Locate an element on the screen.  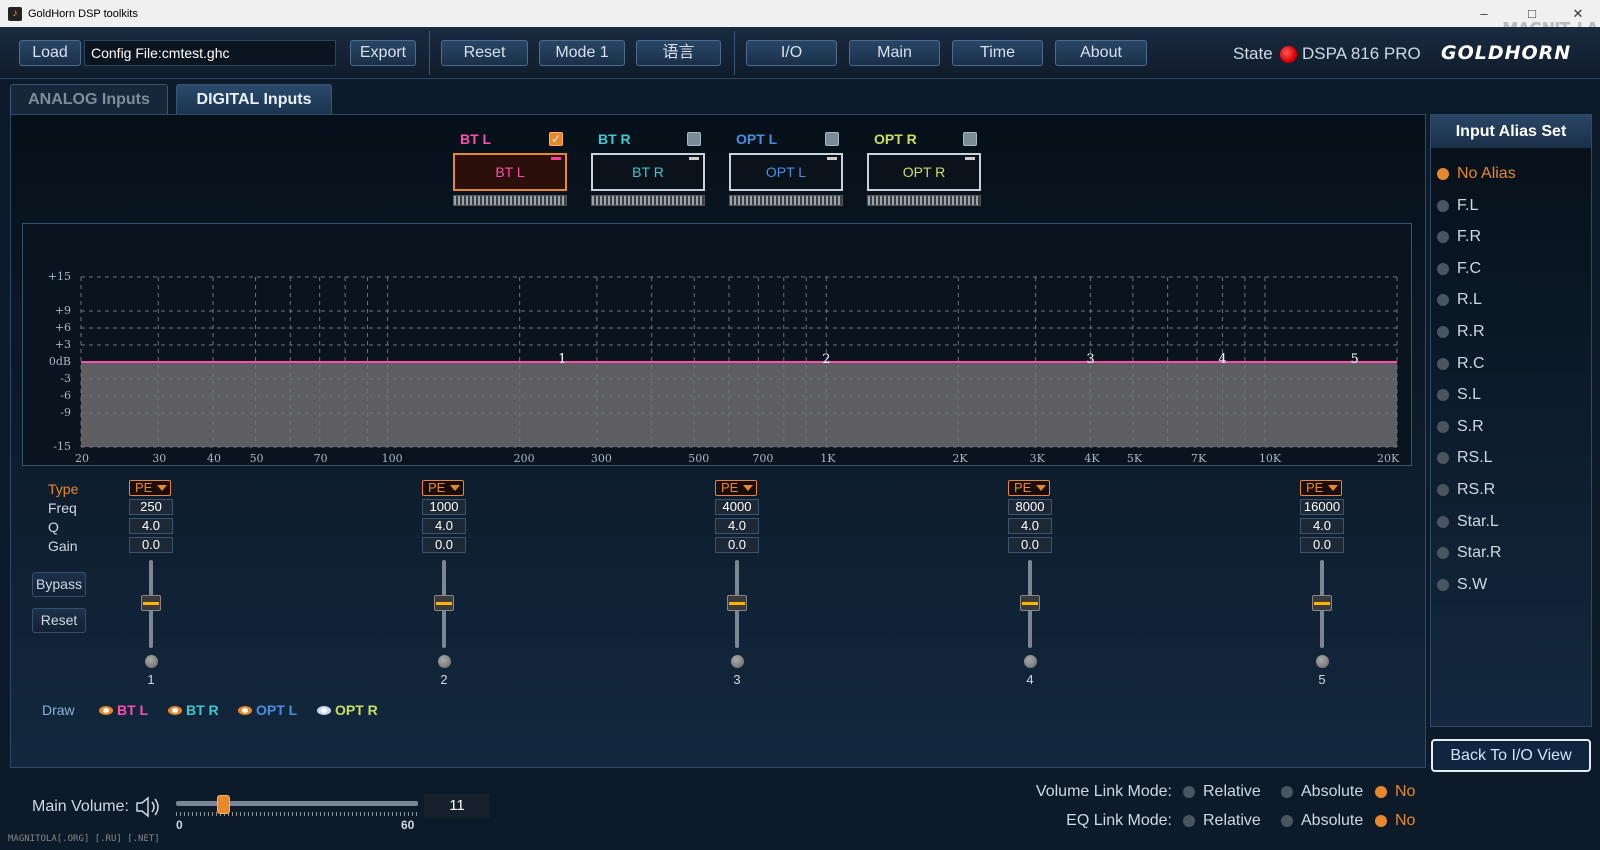
alias-option: Star.R is located at coordinates (1469, 553).